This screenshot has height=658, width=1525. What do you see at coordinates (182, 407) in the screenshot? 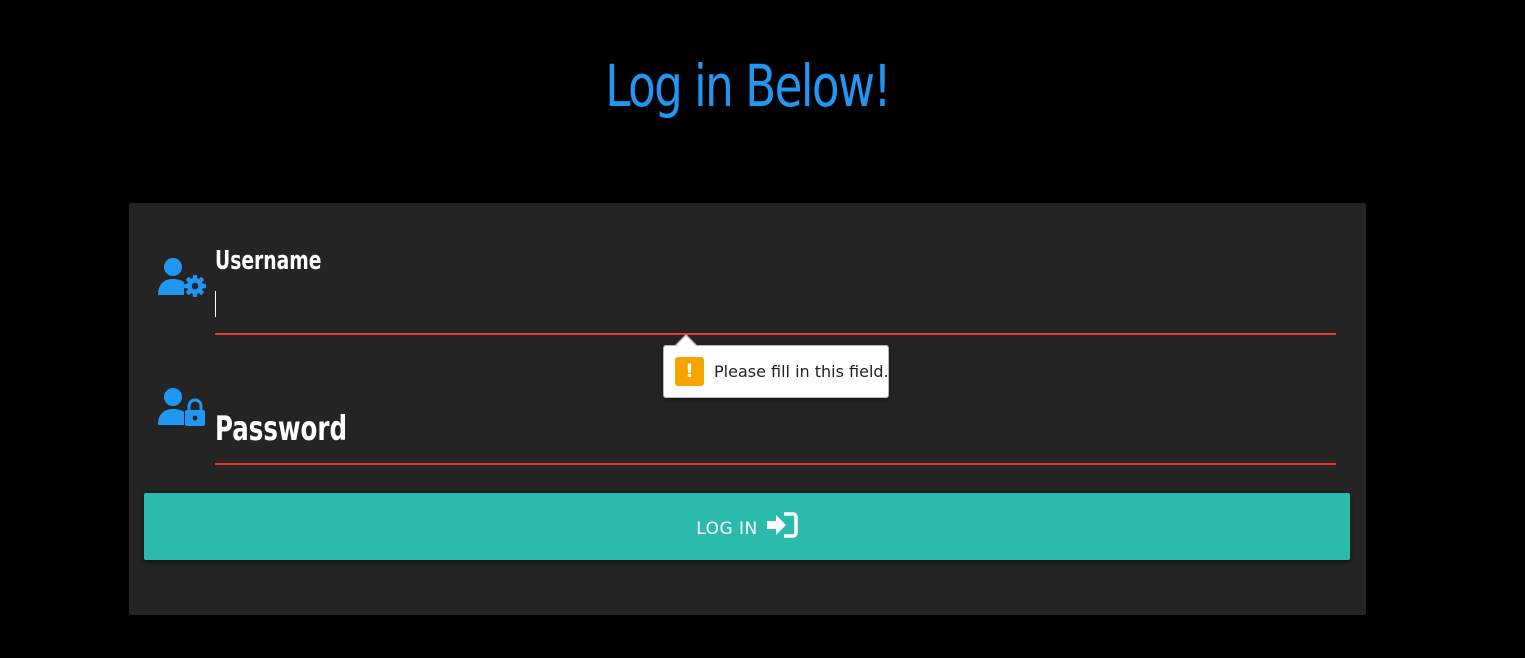
I see `user-lock-icon` at bounding box center [182, 407].